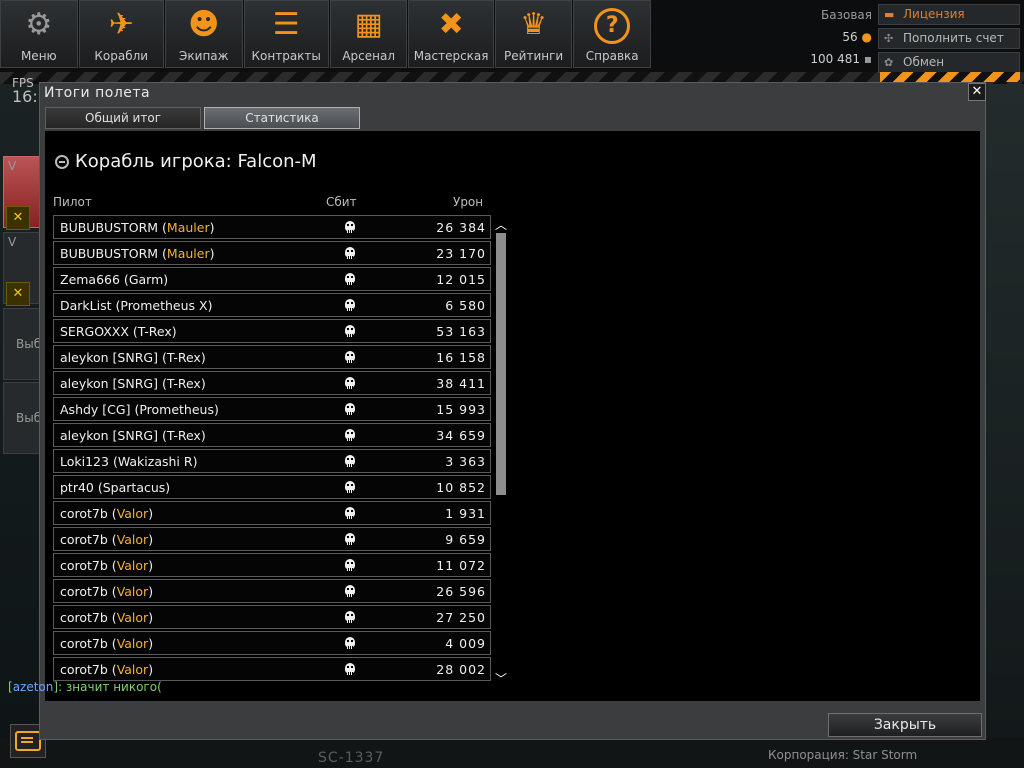 The width and height of the screenshot is (1024, 768). What do you see at coordinates (90, 279) in the screenshot?
I see `pilot-name: Zema666` at bounding box center [90, 279].